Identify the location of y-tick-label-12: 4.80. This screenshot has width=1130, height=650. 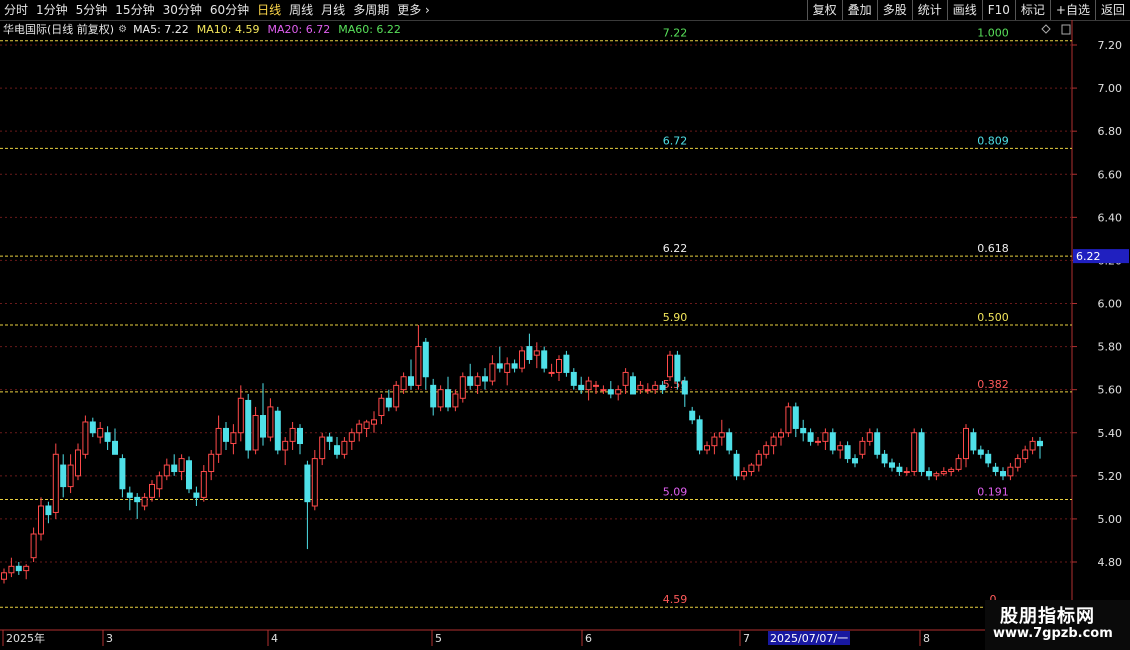
(1110, 562).